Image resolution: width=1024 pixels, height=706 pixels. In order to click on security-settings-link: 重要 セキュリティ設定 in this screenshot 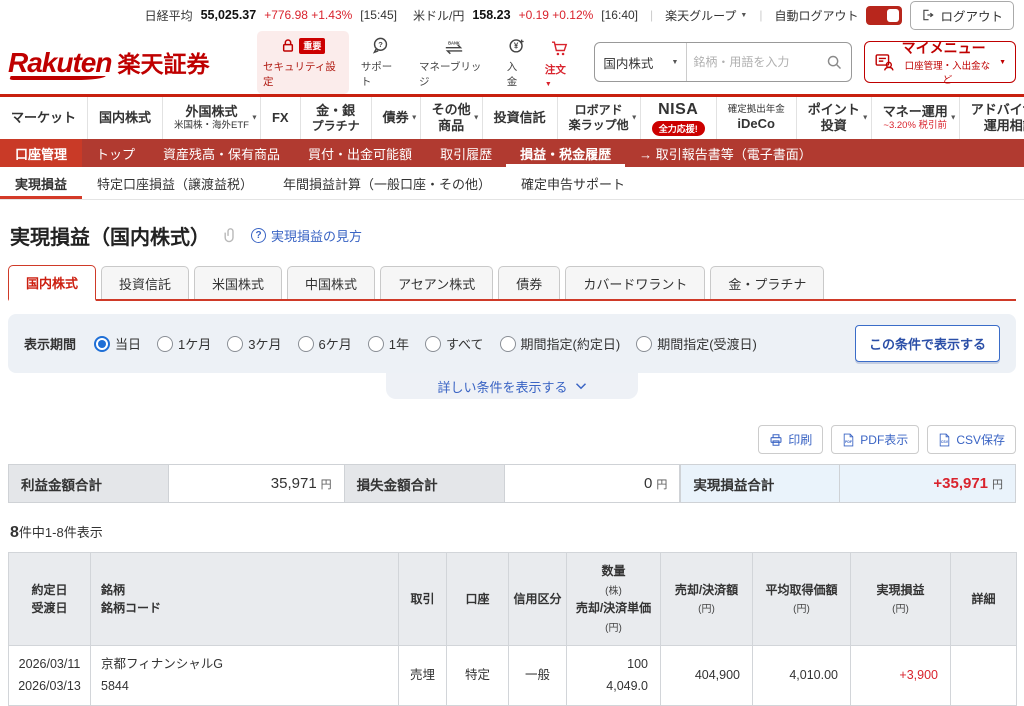, I will do `click(303, 62)`.